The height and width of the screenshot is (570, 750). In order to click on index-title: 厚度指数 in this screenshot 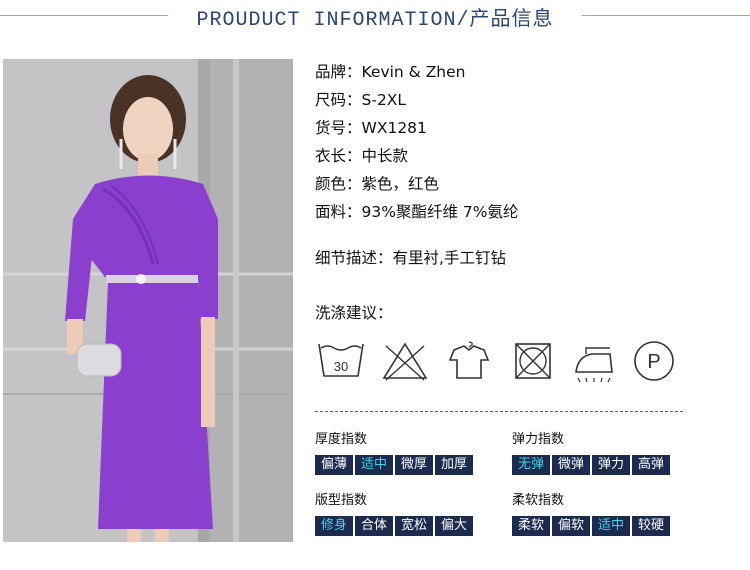, I will do `click(341, 439)`.